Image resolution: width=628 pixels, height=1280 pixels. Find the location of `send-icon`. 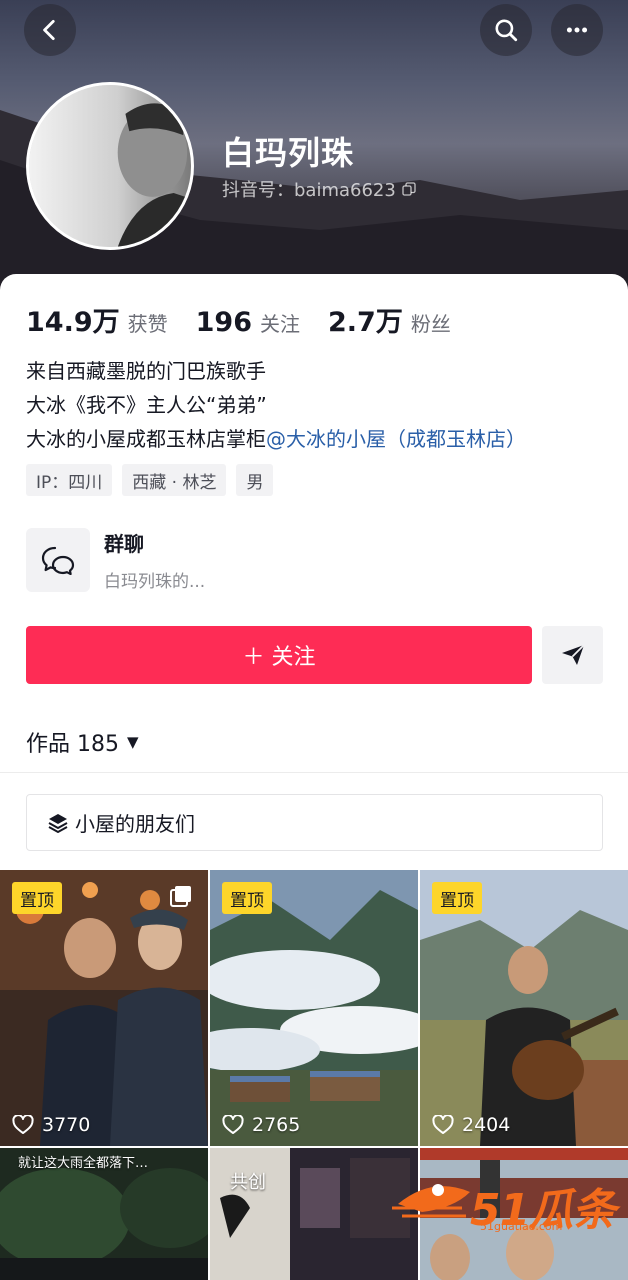

send-icon is located at coordinates (573, 654).